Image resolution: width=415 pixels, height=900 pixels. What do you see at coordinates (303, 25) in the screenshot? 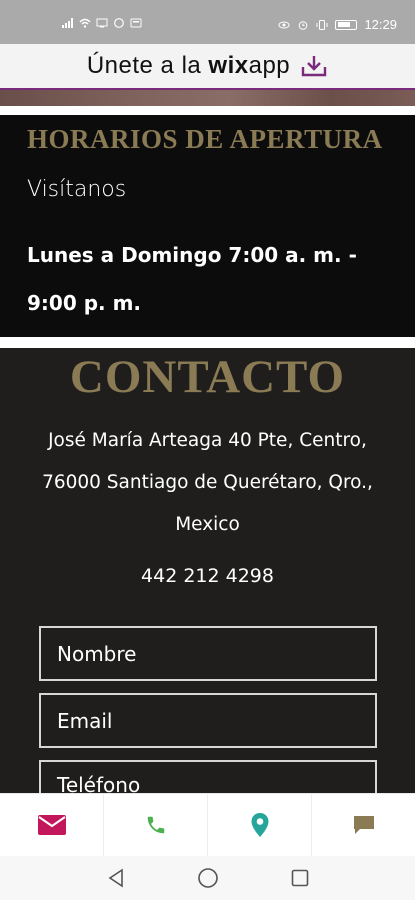
I see `alarm-icon` at bounding box center [303, 25].